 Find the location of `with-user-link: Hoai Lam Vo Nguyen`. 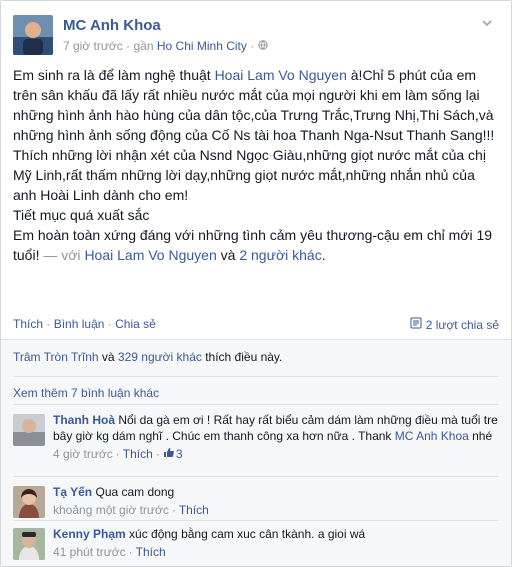

with-user-link: Hoai Lam Vo Nguyen is located at coordinates (150, 255).